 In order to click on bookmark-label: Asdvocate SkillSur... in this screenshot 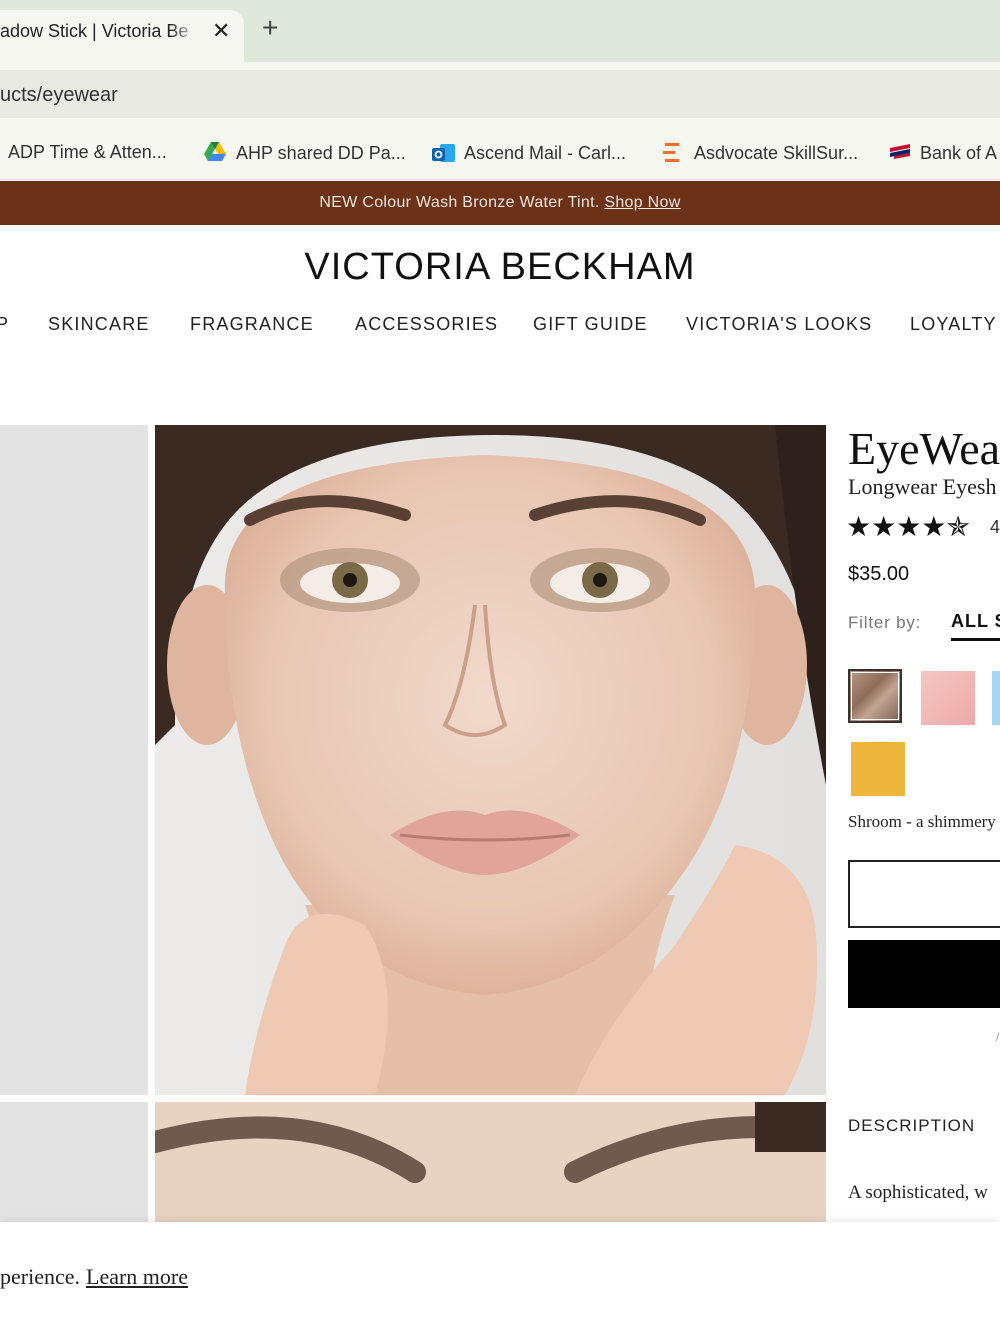, I will do `click(776, 152)`.